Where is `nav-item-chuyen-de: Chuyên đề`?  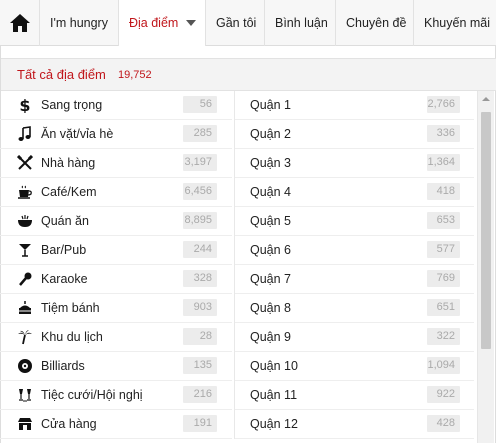
nav-item-chuyen-de: Chuyên đề is located at coordinates (375, 23).